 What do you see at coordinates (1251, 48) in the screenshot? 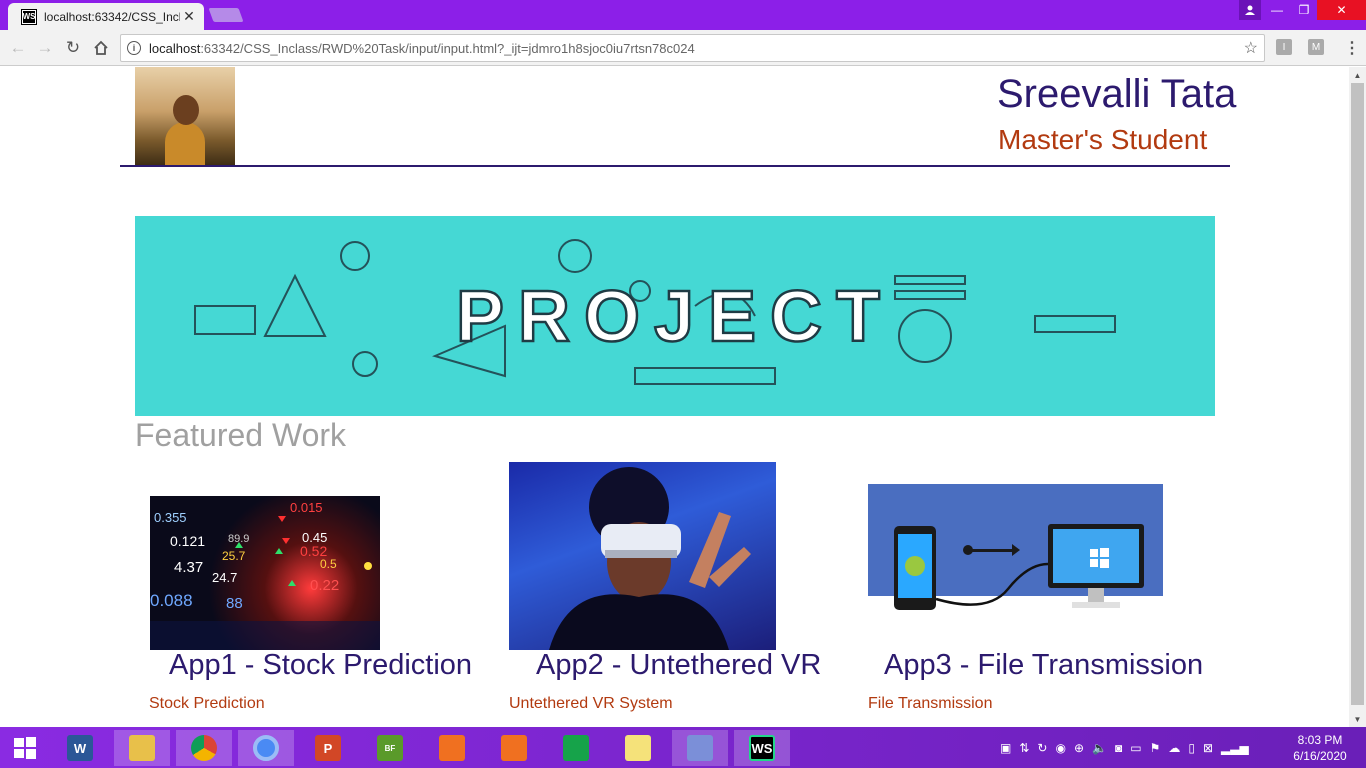
I see `bookmark-star-icon: ☆` at bounding box center [1251, 48].